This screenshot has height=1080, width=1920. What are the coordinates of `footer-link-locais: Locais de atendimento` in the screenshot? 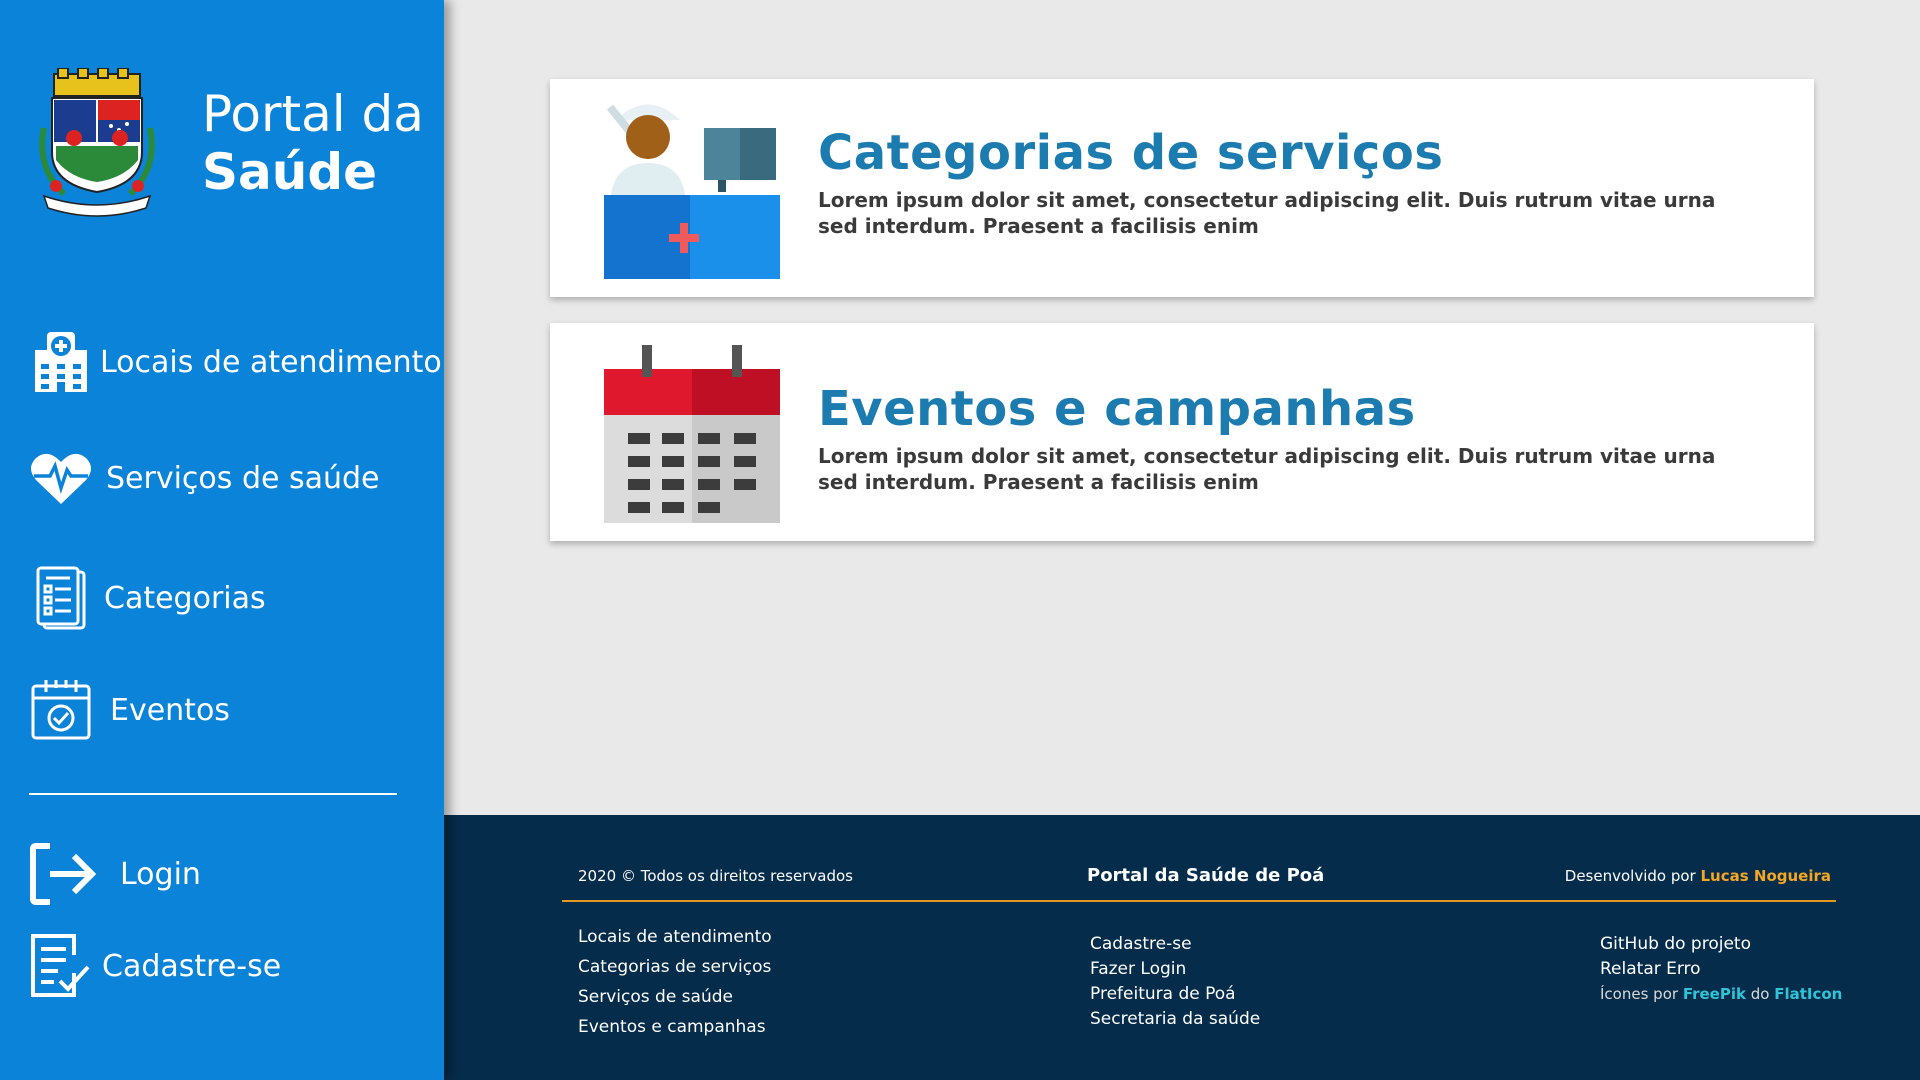 It's located at (675, 937).